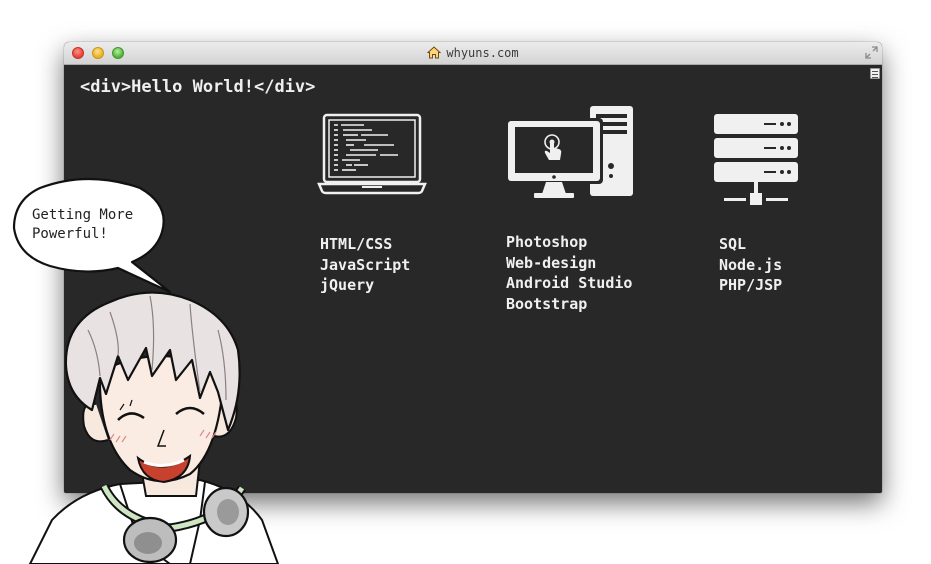 This screenshot has width=931, height=564. Describe the element at coordinates (83, 215) in the screenshot. I see `speech-line: Getting More` at that location.